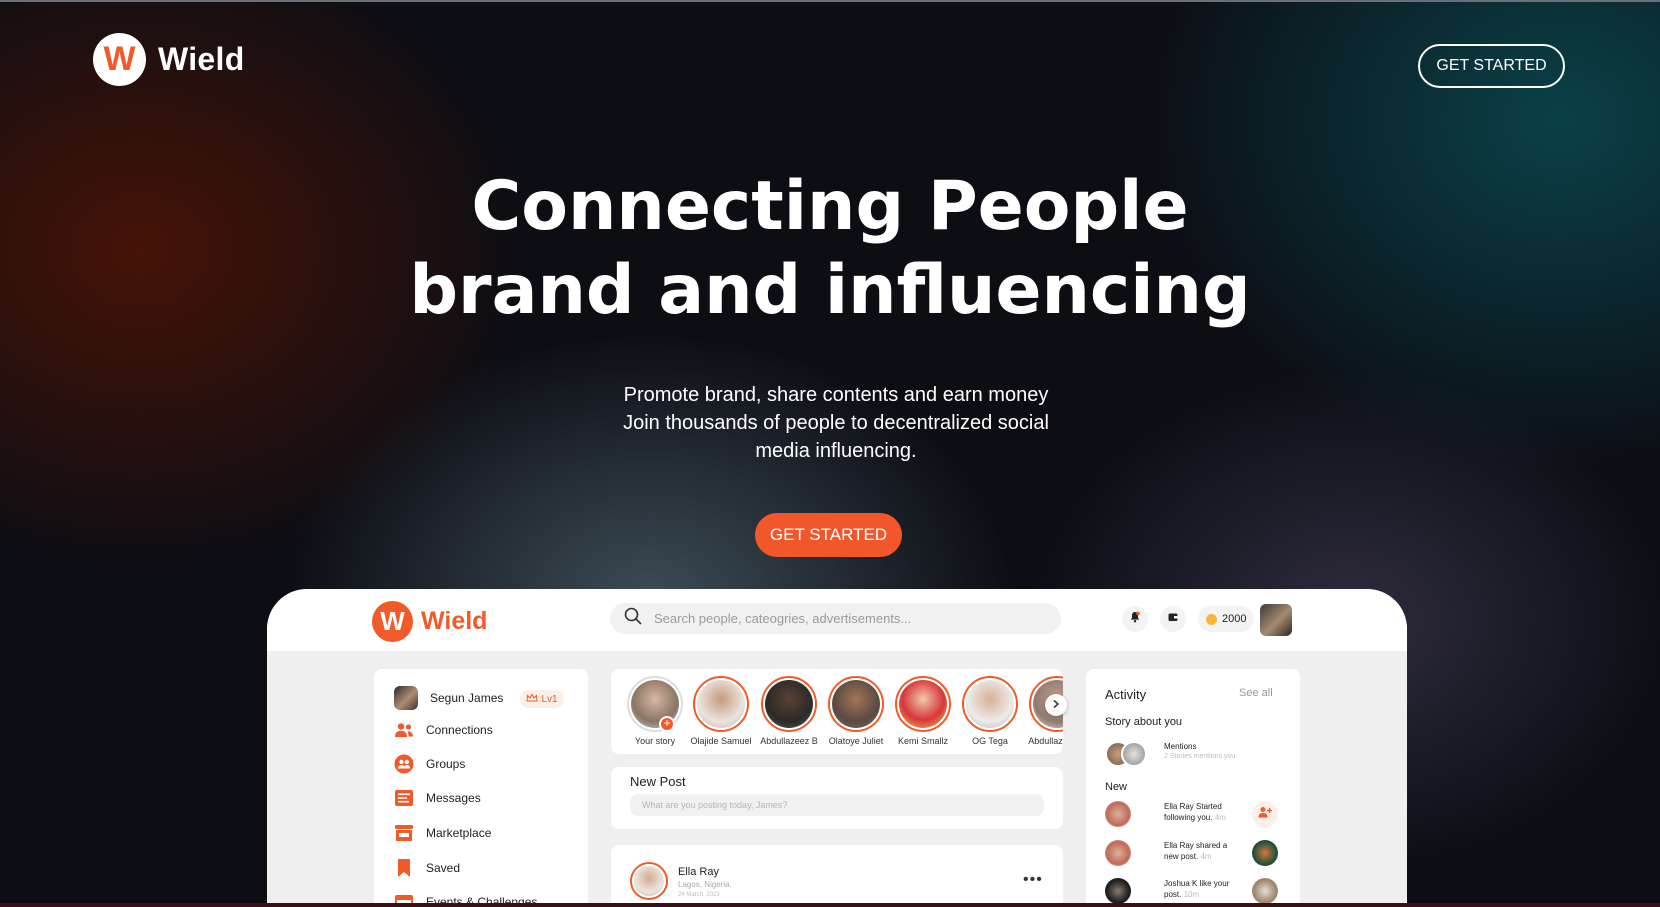  What do you see at coordinates (1220, 817) in the screenshot?
I see `activity-time: 4m` at bounding box center [1220, 817].